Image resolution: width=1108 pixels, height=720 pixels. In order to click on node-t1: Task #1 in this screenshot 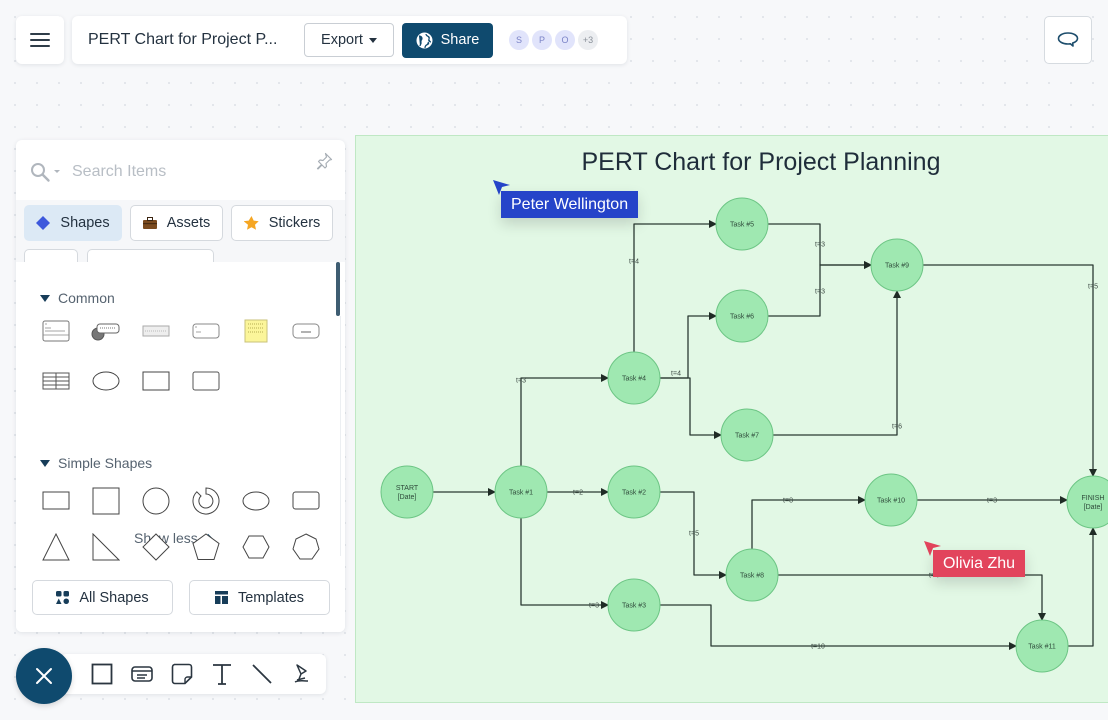, I will do `click(521, 492)`.